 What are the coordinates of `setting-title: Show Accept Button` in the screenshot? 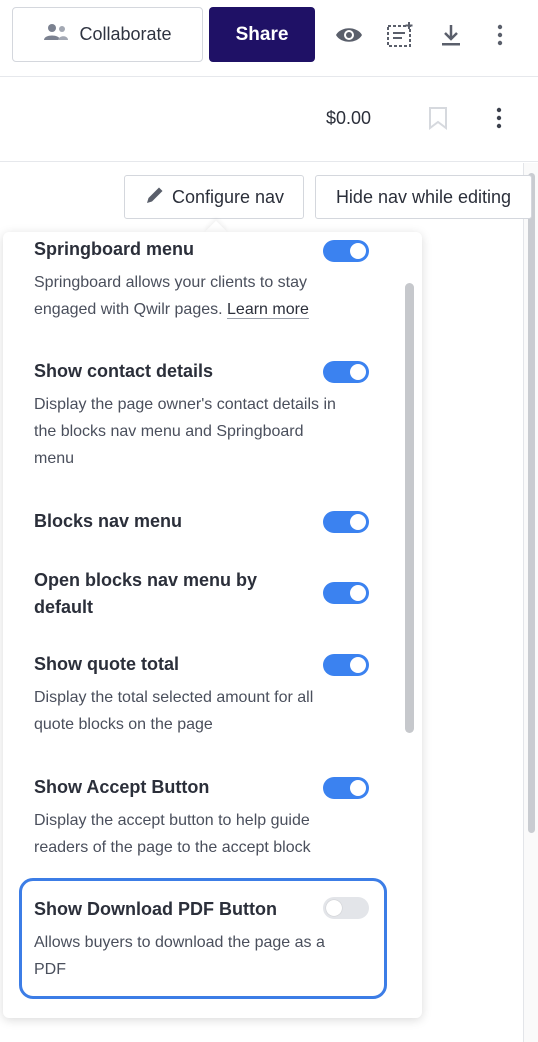 It's located at (122, 787).